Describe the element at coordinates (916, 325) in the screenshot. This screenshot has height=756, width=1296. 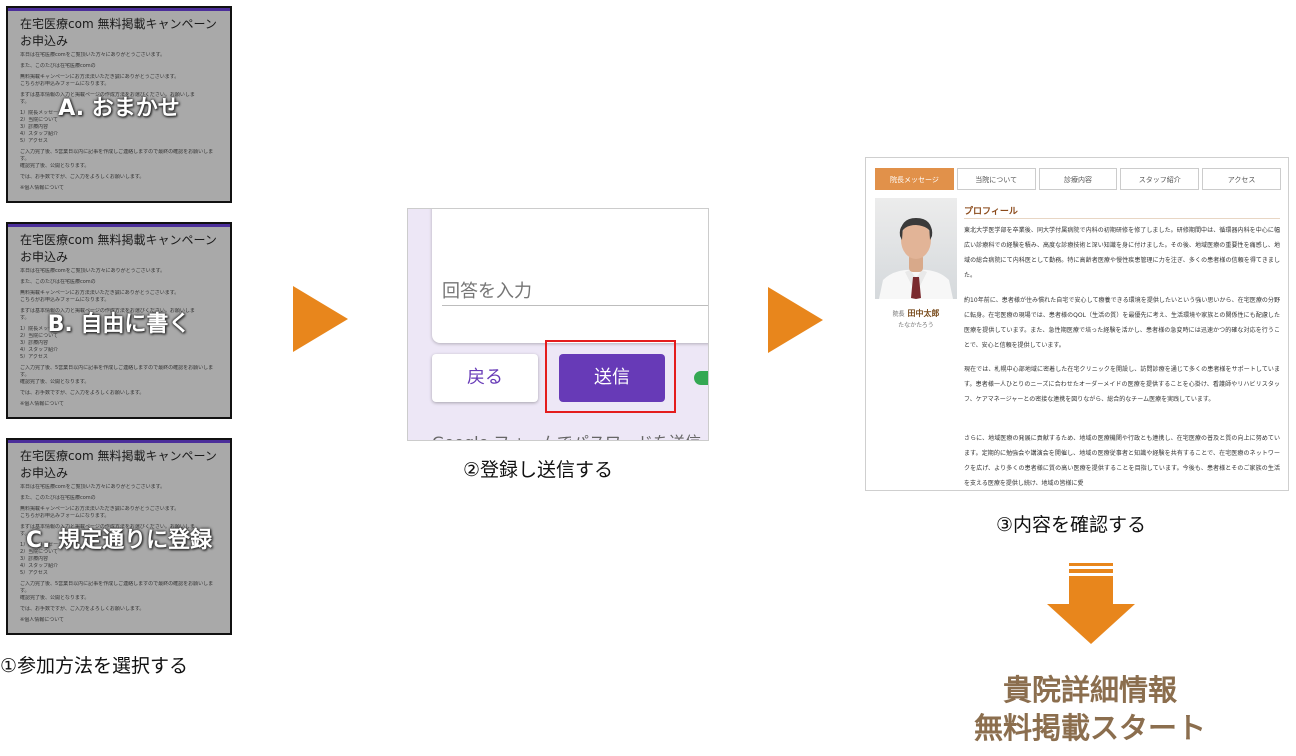
I see `doctor-kana: たなかたろう` at that location.